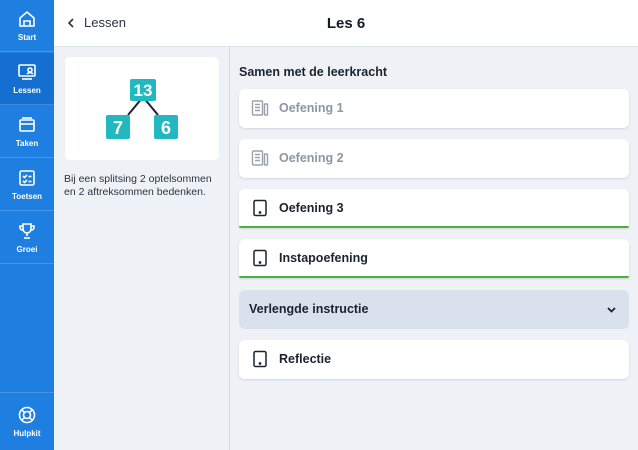  I want to click on tasks-icon, so click(27, 124).